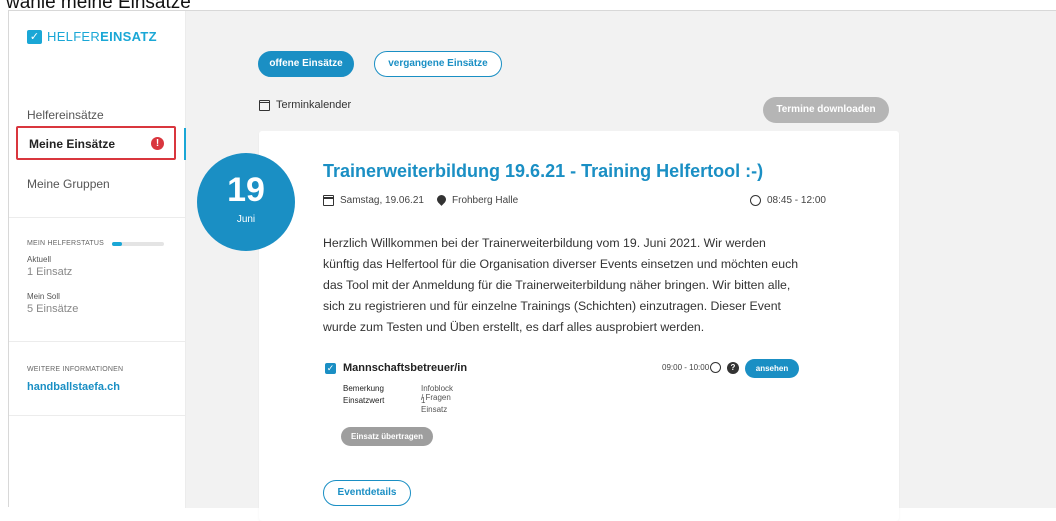 The image size is (1056, 521). I want to click on event-day: 19, so click(246, 190).